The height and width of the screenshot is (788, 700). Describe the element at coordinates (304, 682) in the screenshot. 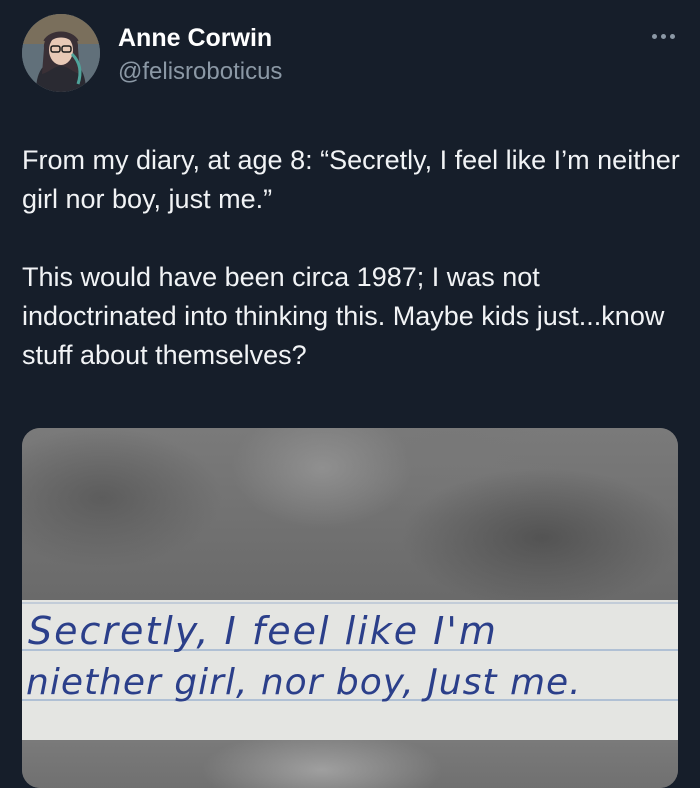

I see `handwriting-line: niether girl, nor boy, Just me.` at that location.